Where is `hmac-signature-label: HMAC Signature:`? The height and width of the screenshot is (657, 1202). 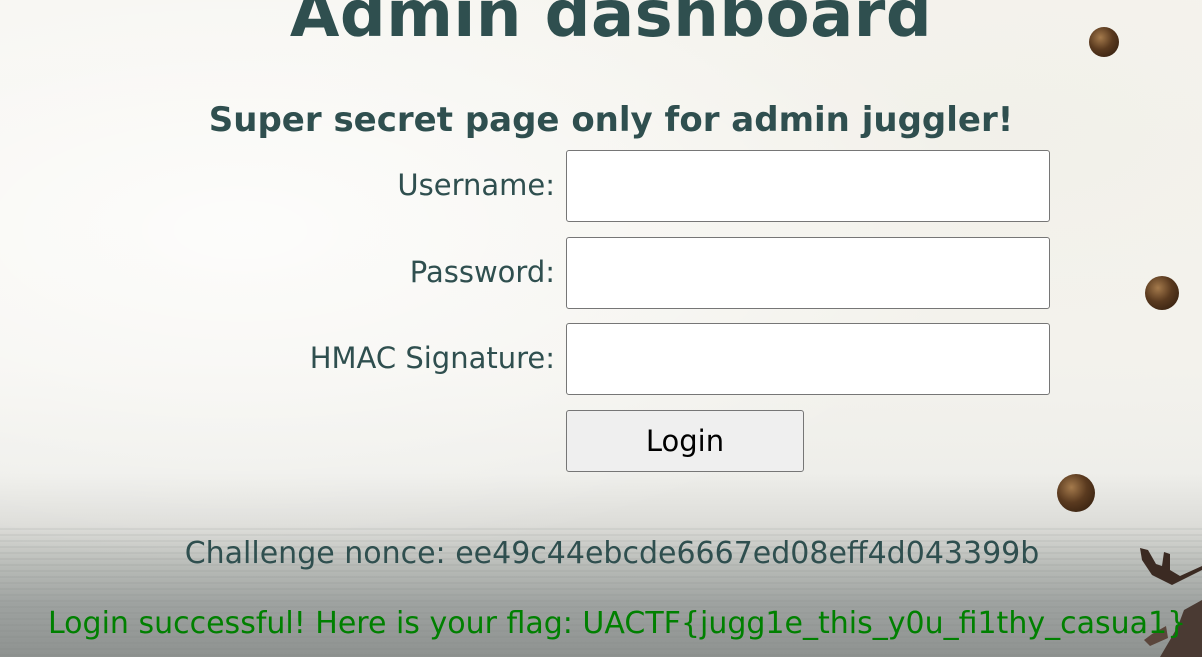 hmac-signature-label: HMAC Signature: is located at coordinates (432, 358).